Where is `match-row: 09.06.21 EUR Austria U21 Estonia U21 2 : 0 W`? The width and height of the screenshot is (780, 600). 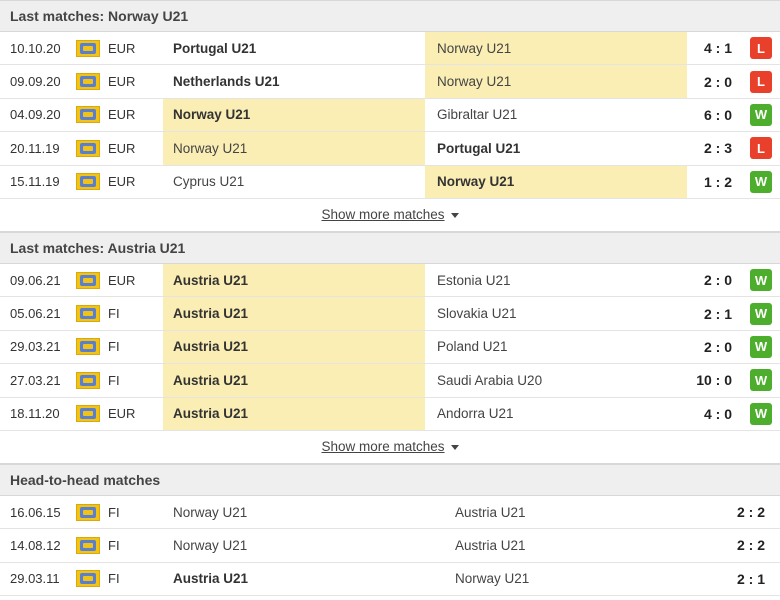
match-row: 09.06.21 EUR Austria U21 Estonia U21 2 : 0 W is located at coordinates (390, 280).